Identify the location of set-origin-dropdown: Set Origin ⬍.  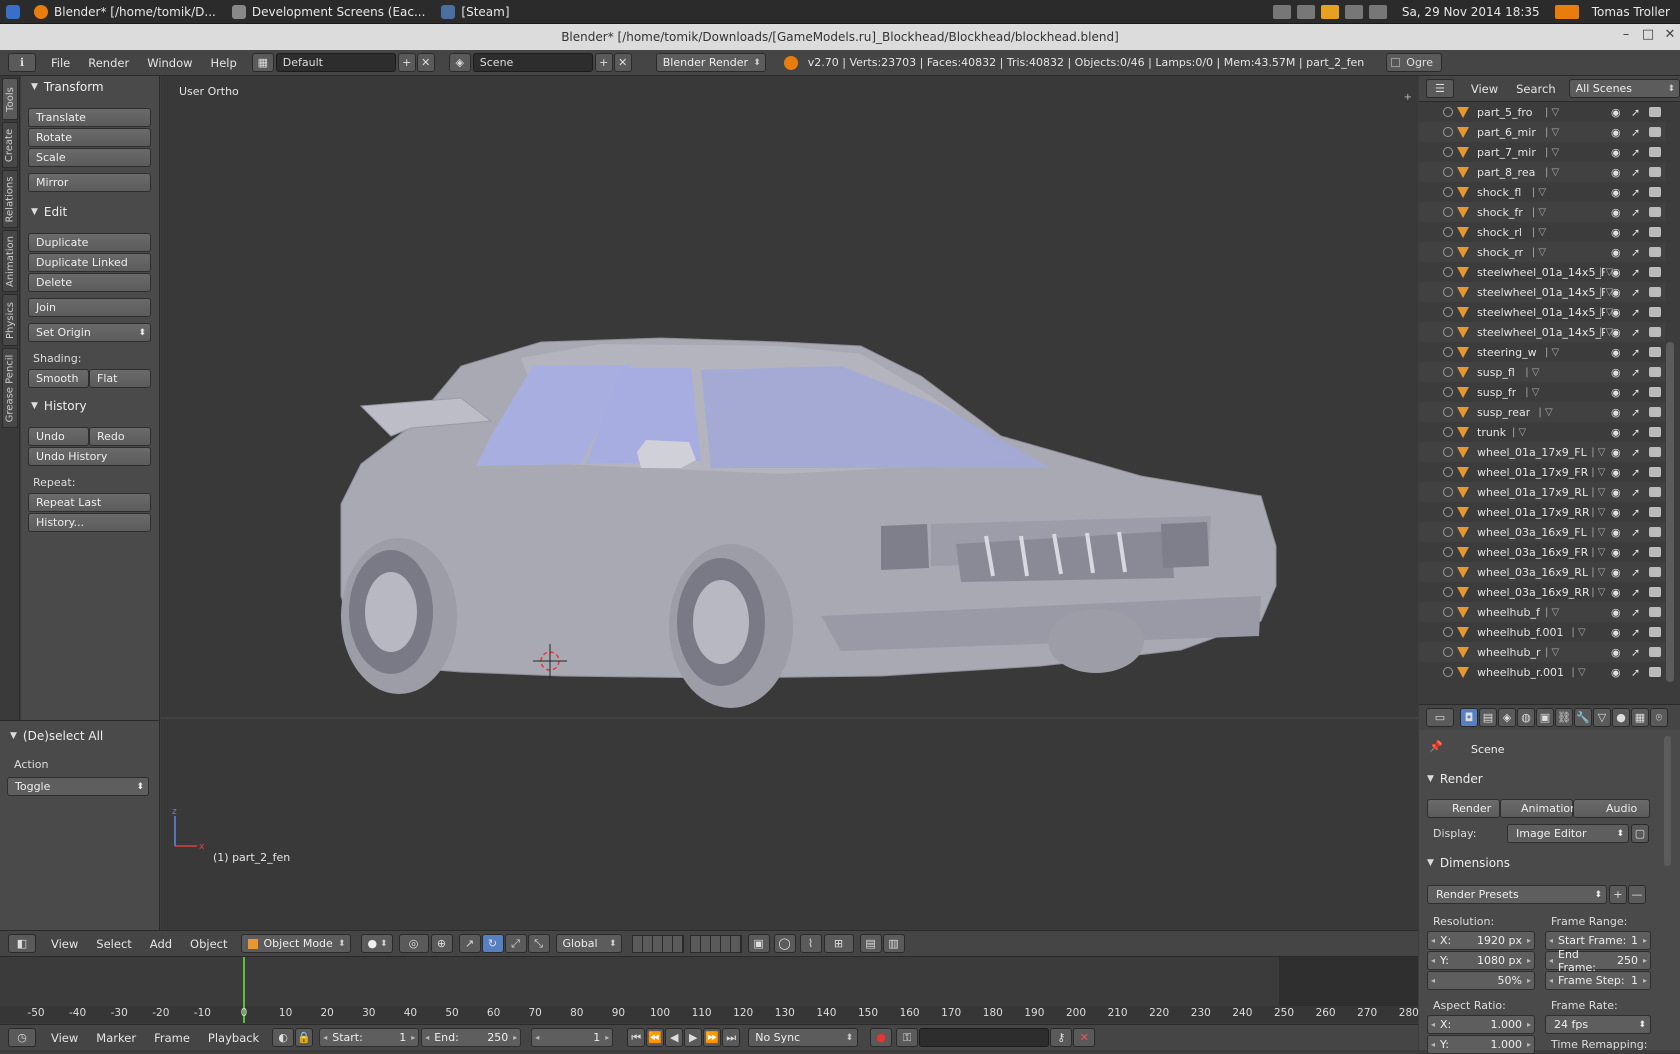
(89, 332).